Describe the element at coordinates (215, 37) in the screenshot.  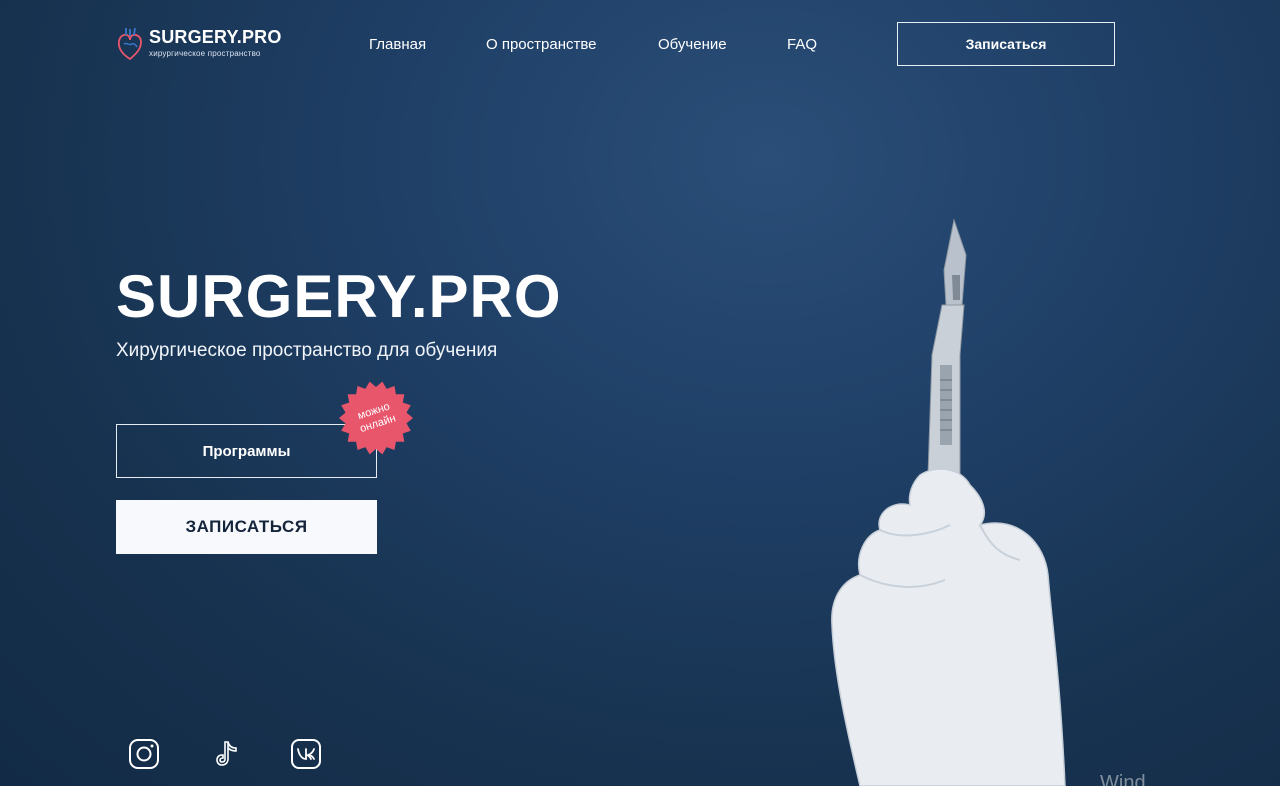
I see `logo-title: SURGERY.PRO` at that location.